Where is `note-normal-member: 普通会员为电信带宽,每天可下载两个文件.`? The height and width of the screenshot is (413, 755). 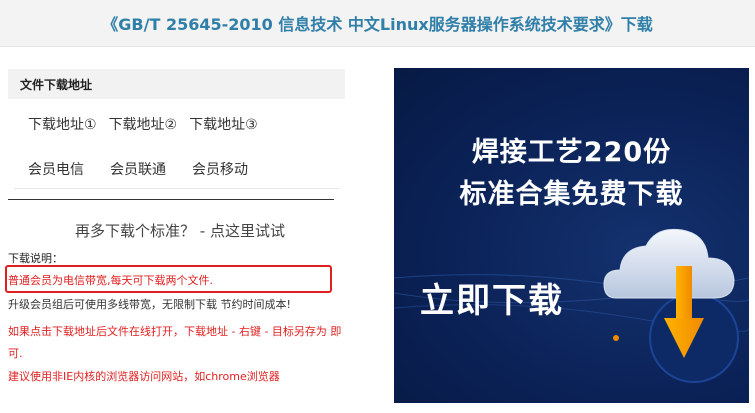
note-normal-member: 普通会员为电信带宽,每天可下载两个文件. is located at coordinates (110, 280).